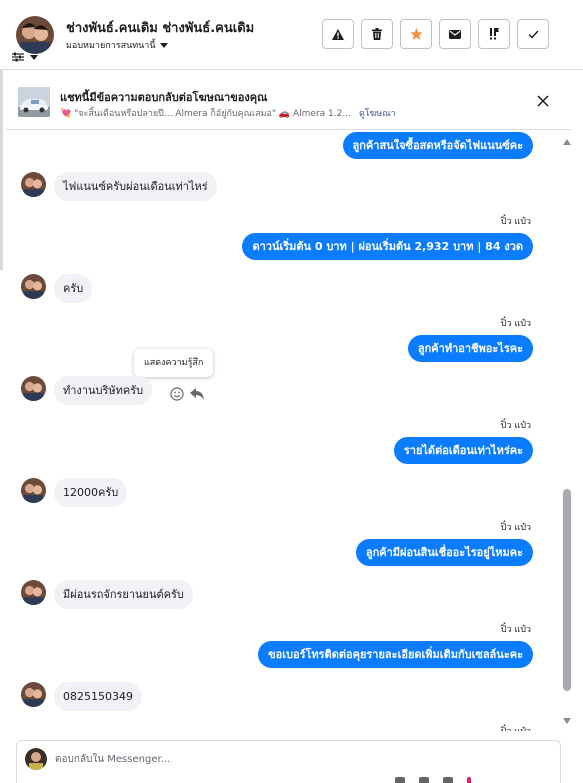  I want to click on message-outgoing: ลูกค้าสนใจซื้อสดหรือจัดไฟแนนซ์คะ, so click(437, 145).